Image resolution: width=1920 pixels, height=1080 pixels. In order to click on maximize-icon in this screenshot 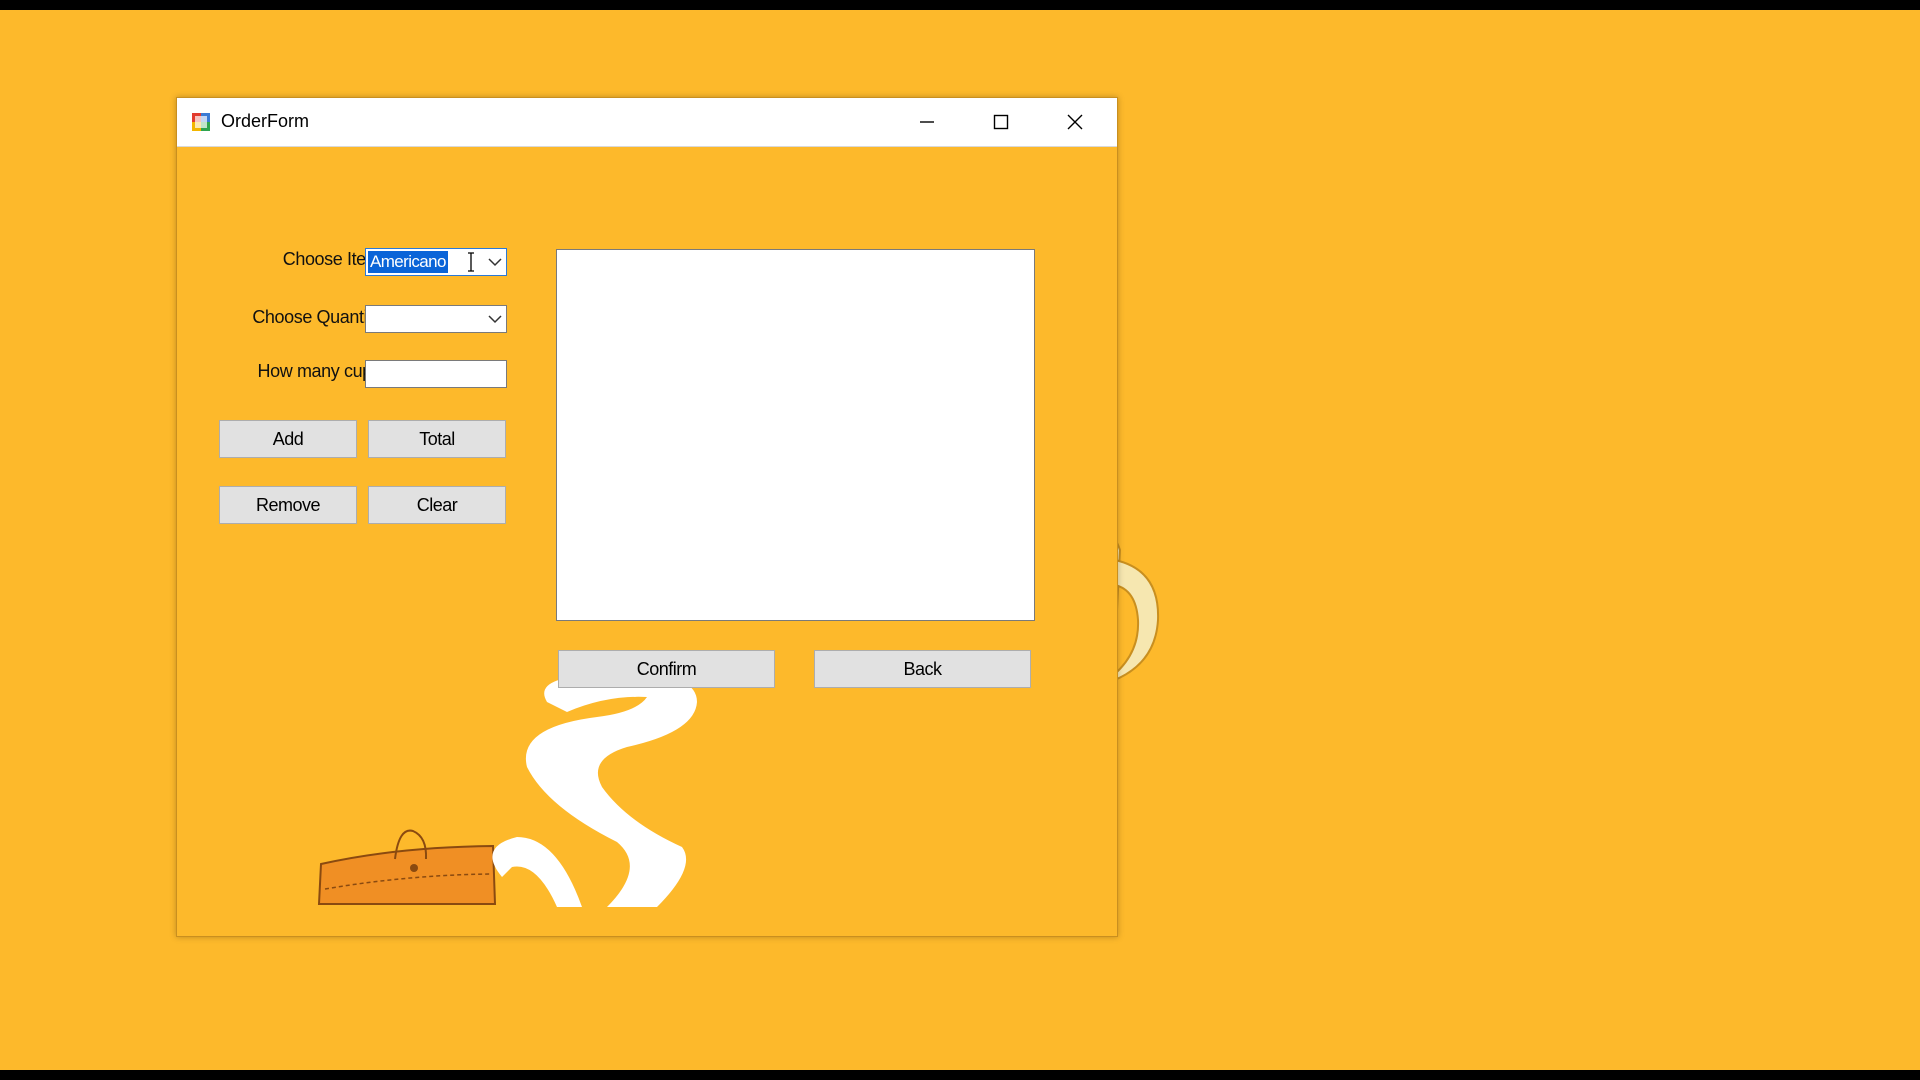, I will do `click(1001, 122)`.